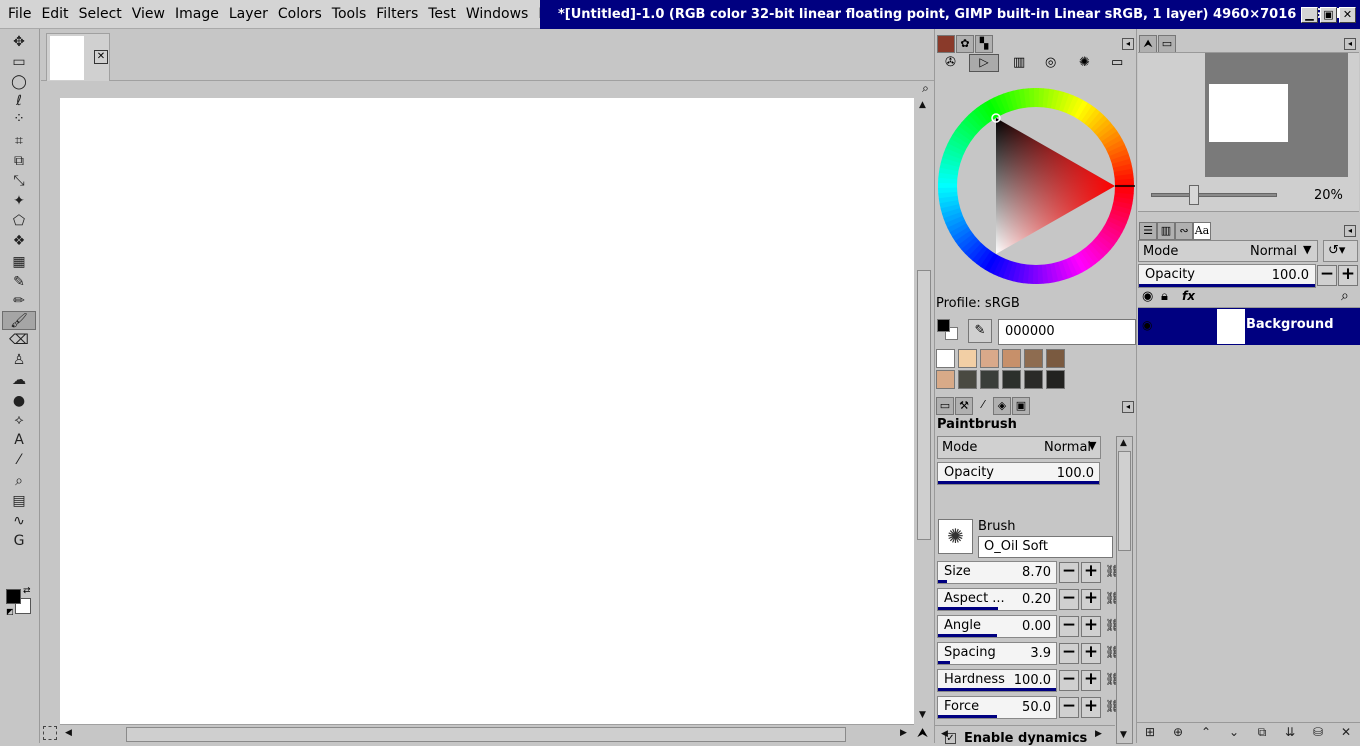 This screenshot has height=746, width=1360. I want to click on fg-bg-color-selector: ⇄ ◩, so click(21, 602).